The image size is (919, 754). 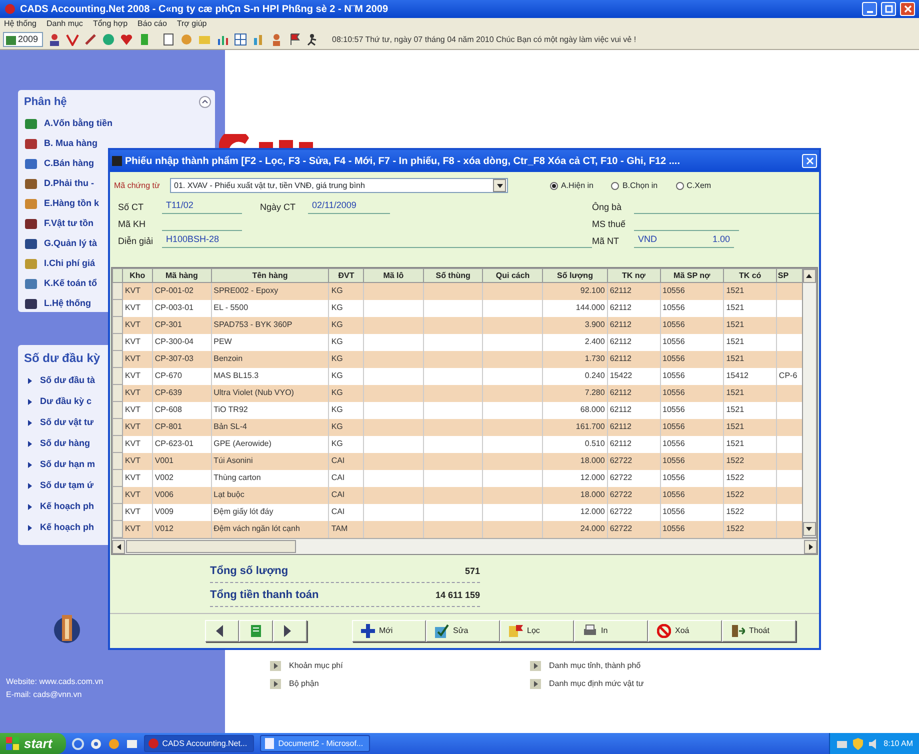 What do you see at coordinates (609, 224) in the screenshot?
I see `field-label: MS thuế` at bounding box center [609, 224].